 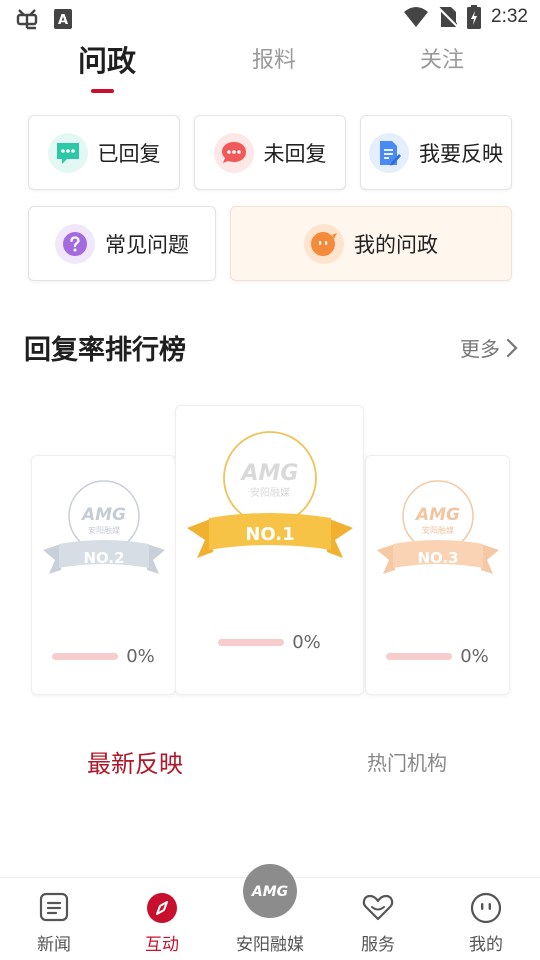 What do you see at coordinates (378, 945) in the screenshot?
I see `nav-label: 服务` at bounding box center [378, 945].